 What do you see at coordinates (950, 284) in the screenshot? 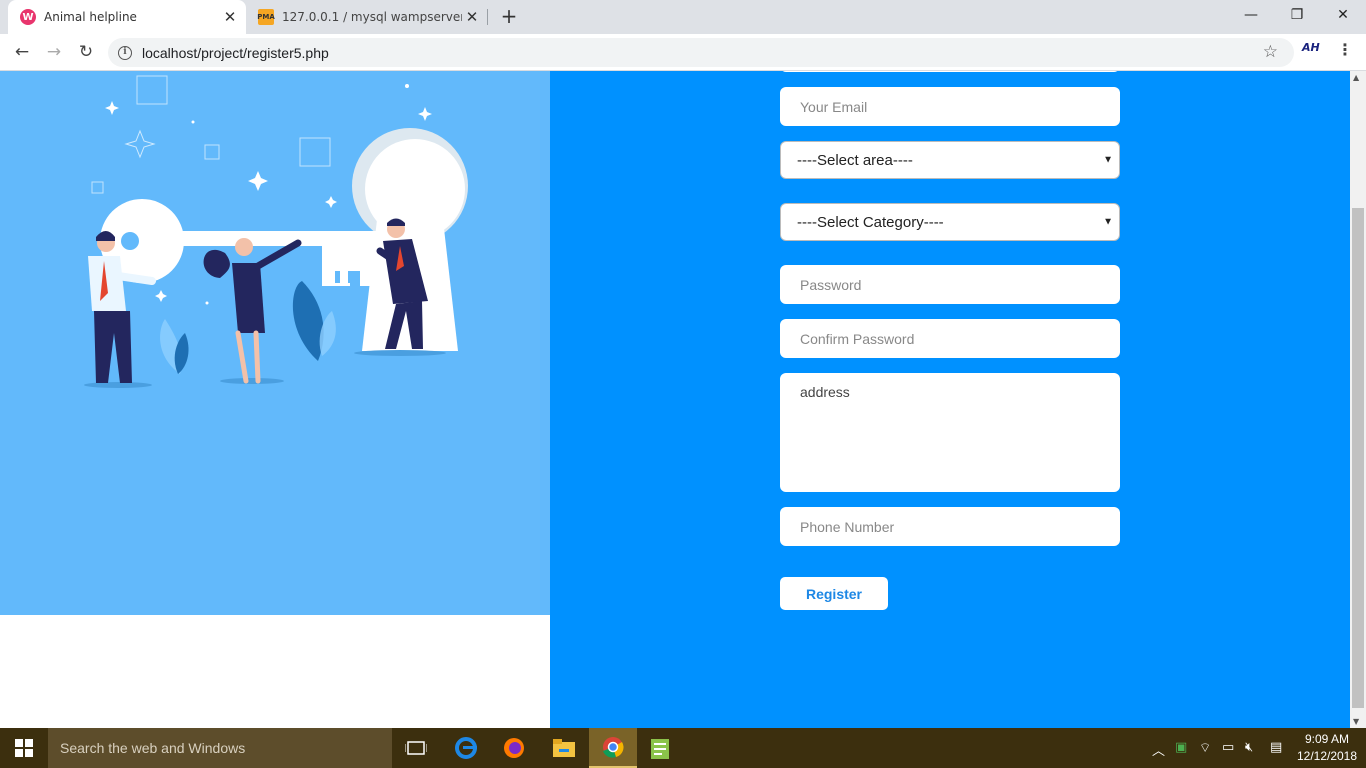
I see `password-field: Password` at bounding box center [950, 284].